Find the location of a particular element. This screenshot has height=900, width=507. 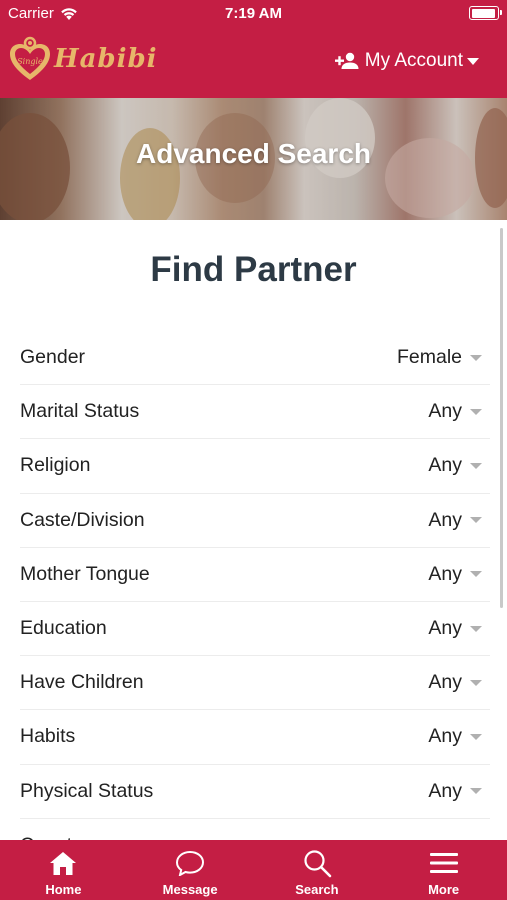

filter-row-religion: Religion Any is located at coordinates (255, 466).